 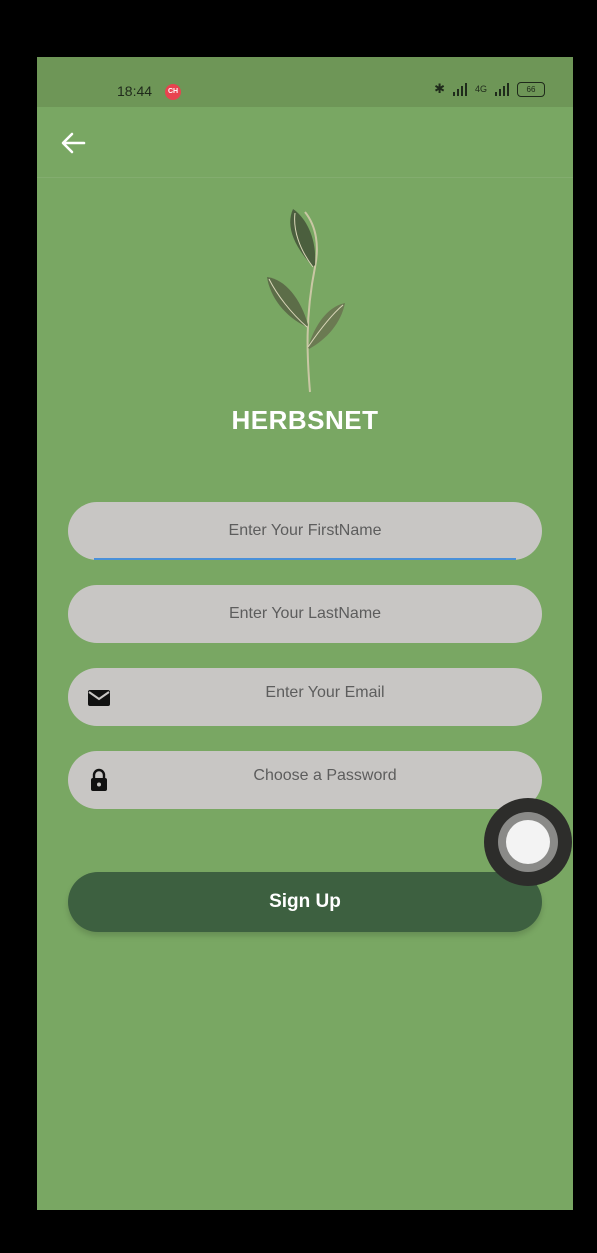 I want to click on status-bar: 18:44 CH ✱ 4G 66, so click(x=305, y=82).